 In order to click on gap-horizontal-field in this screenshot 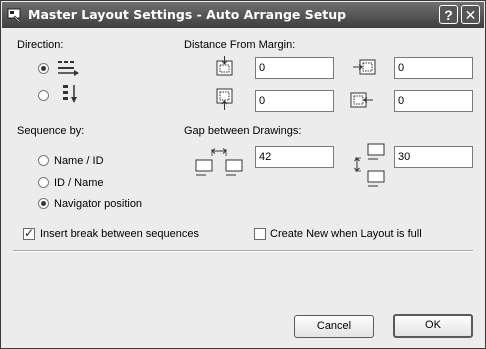, I will do `click(294, 157)`.